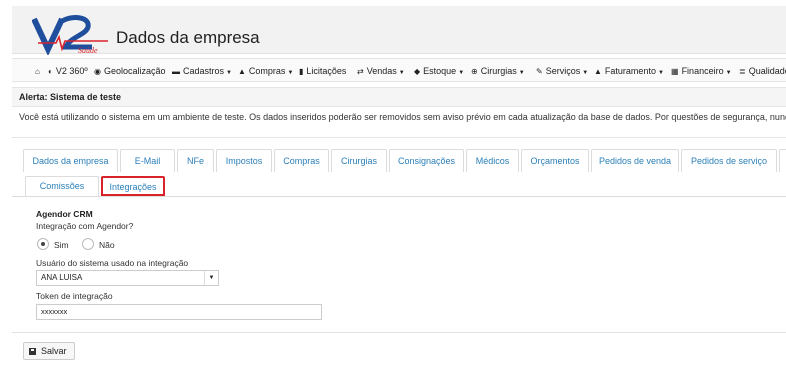 Image resolution: width=786 pixels, height=367 pixels. Describe the element at coordinates (399, 30) in the screenshot. I see `app-header: Saúde Dados da empresa` at that location.